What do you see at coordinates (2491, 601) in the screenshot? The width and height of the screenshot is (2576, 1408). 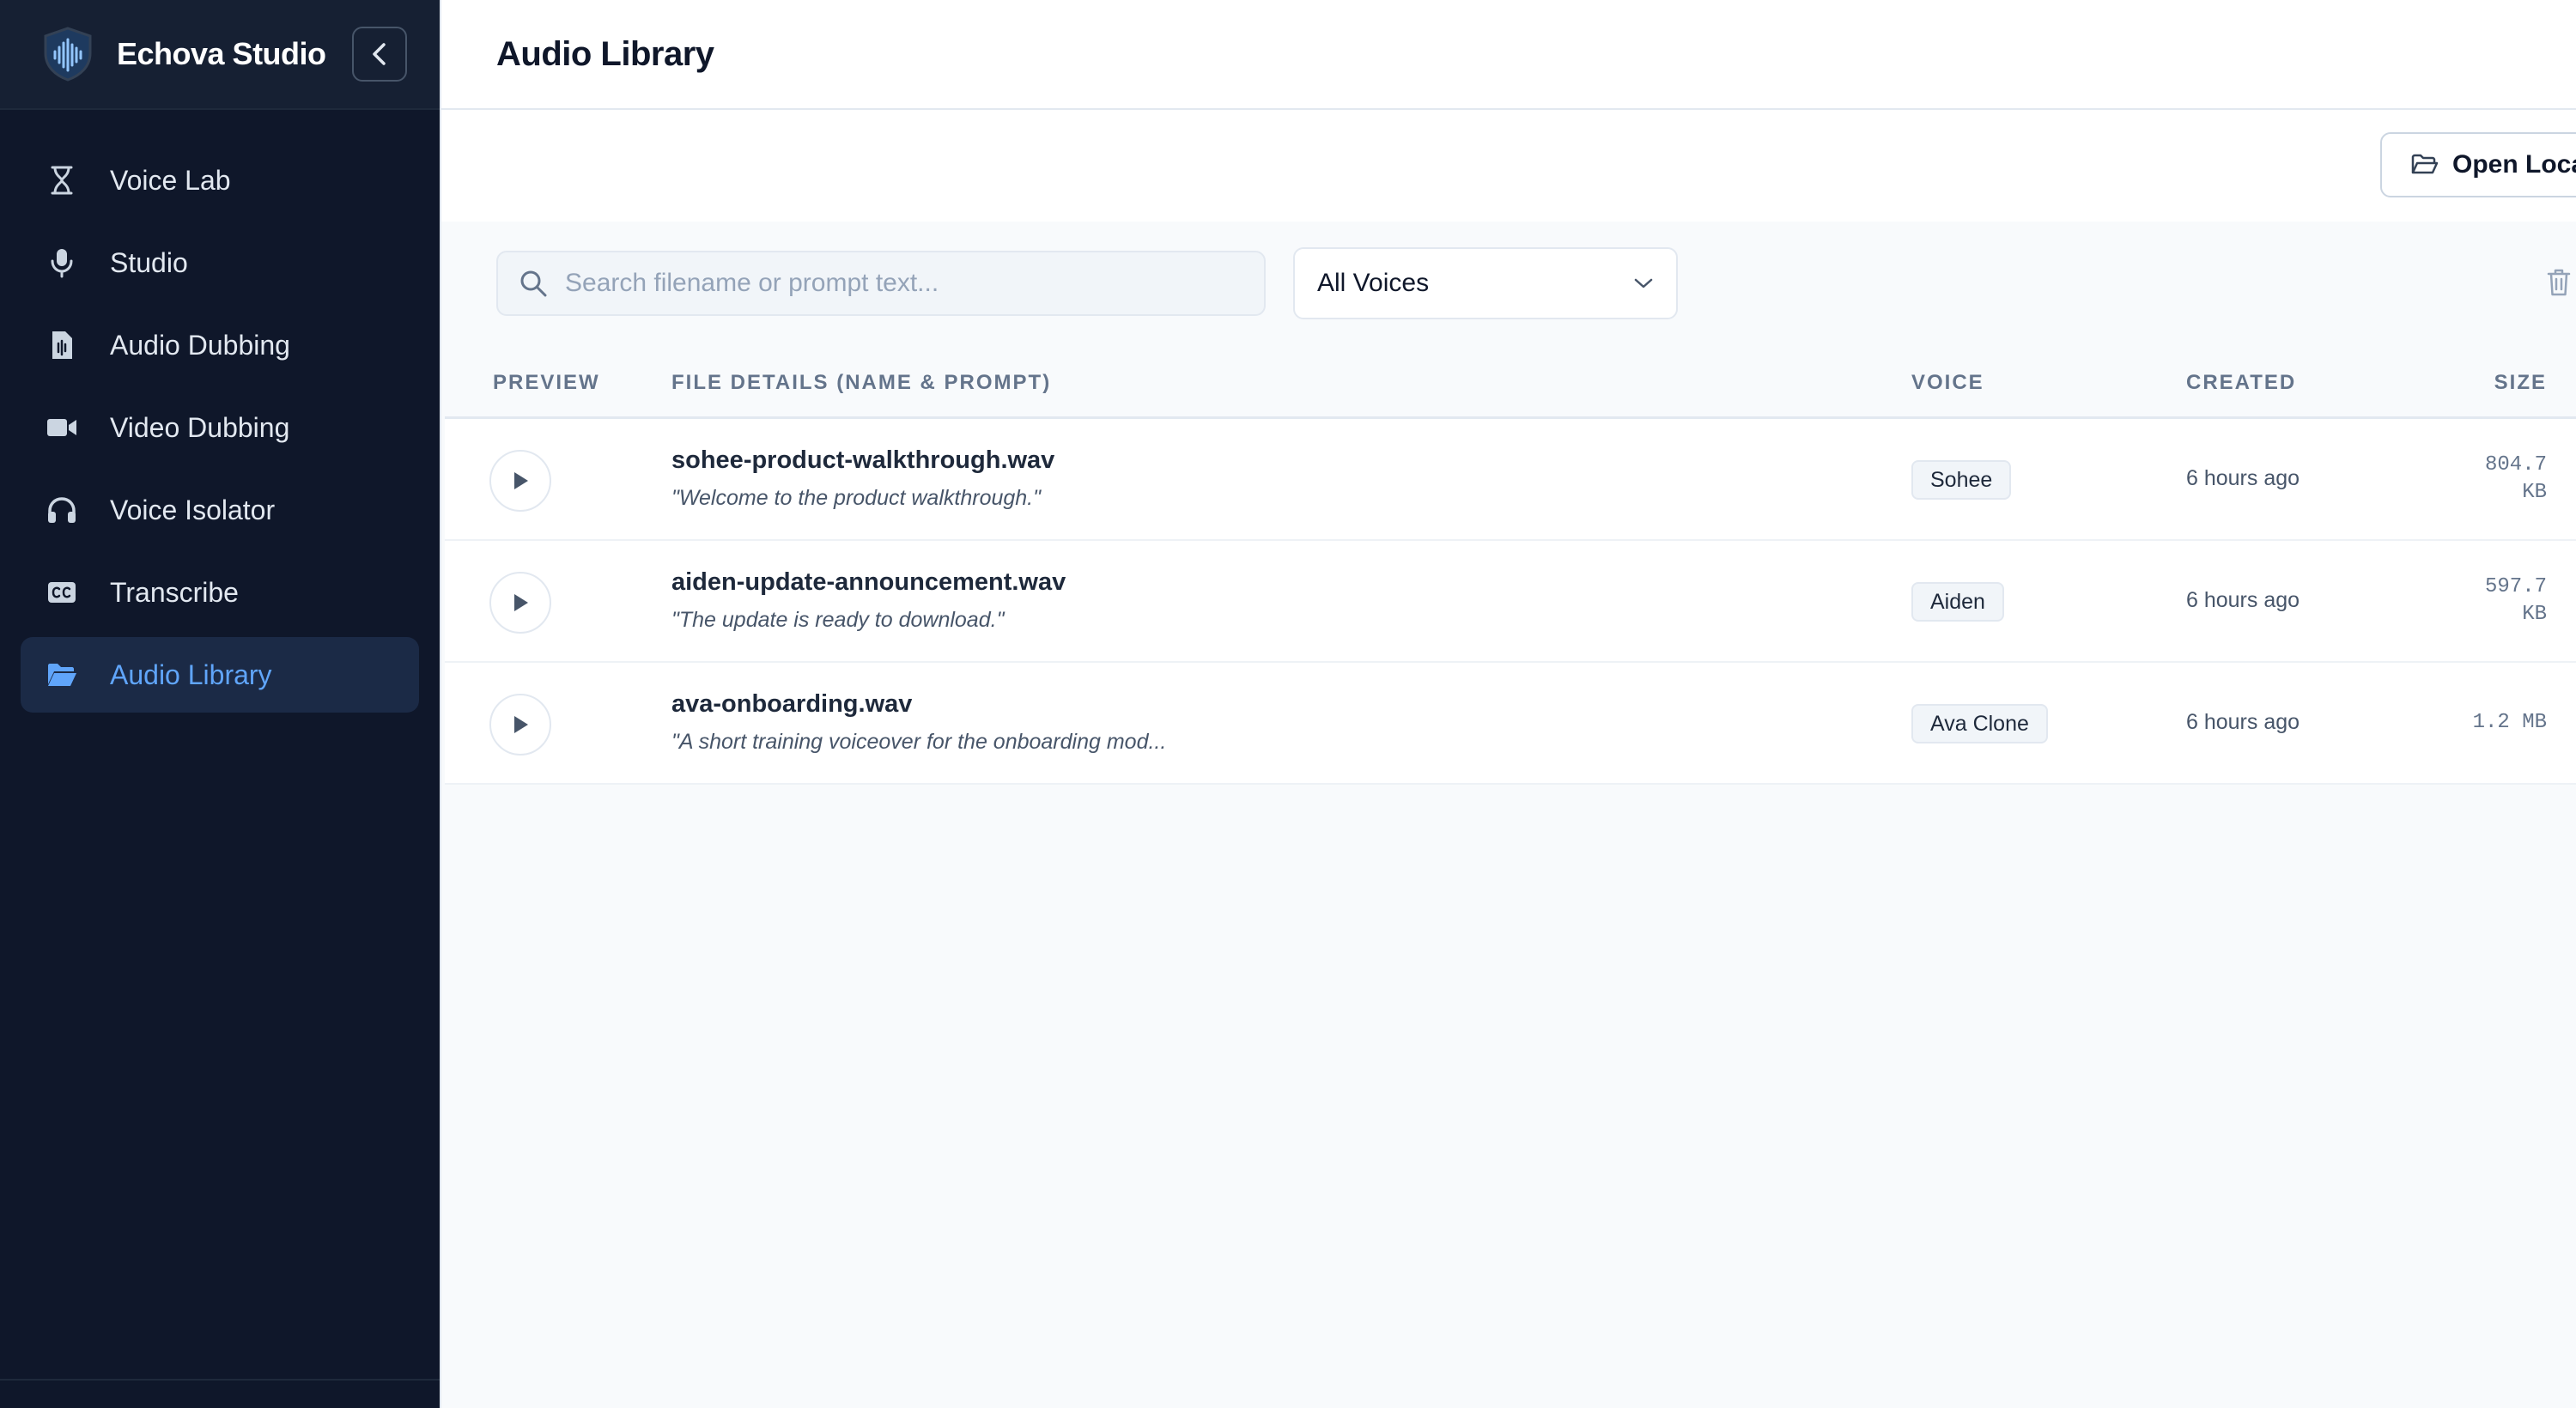 I see `file-size: 597.7 KB` at bounding box center [2491, 601].